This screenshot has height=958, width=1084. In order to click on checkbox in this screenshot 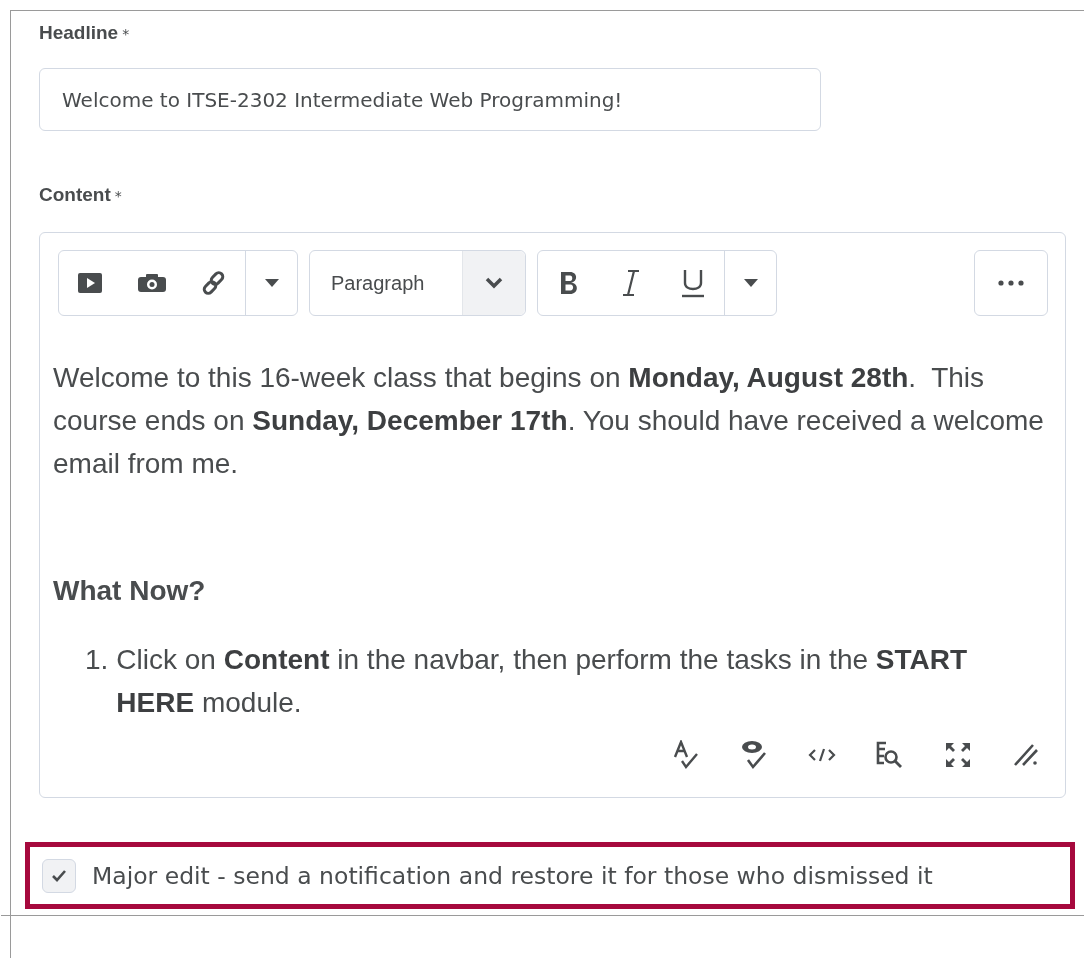, I will do `click(59, 875)`.